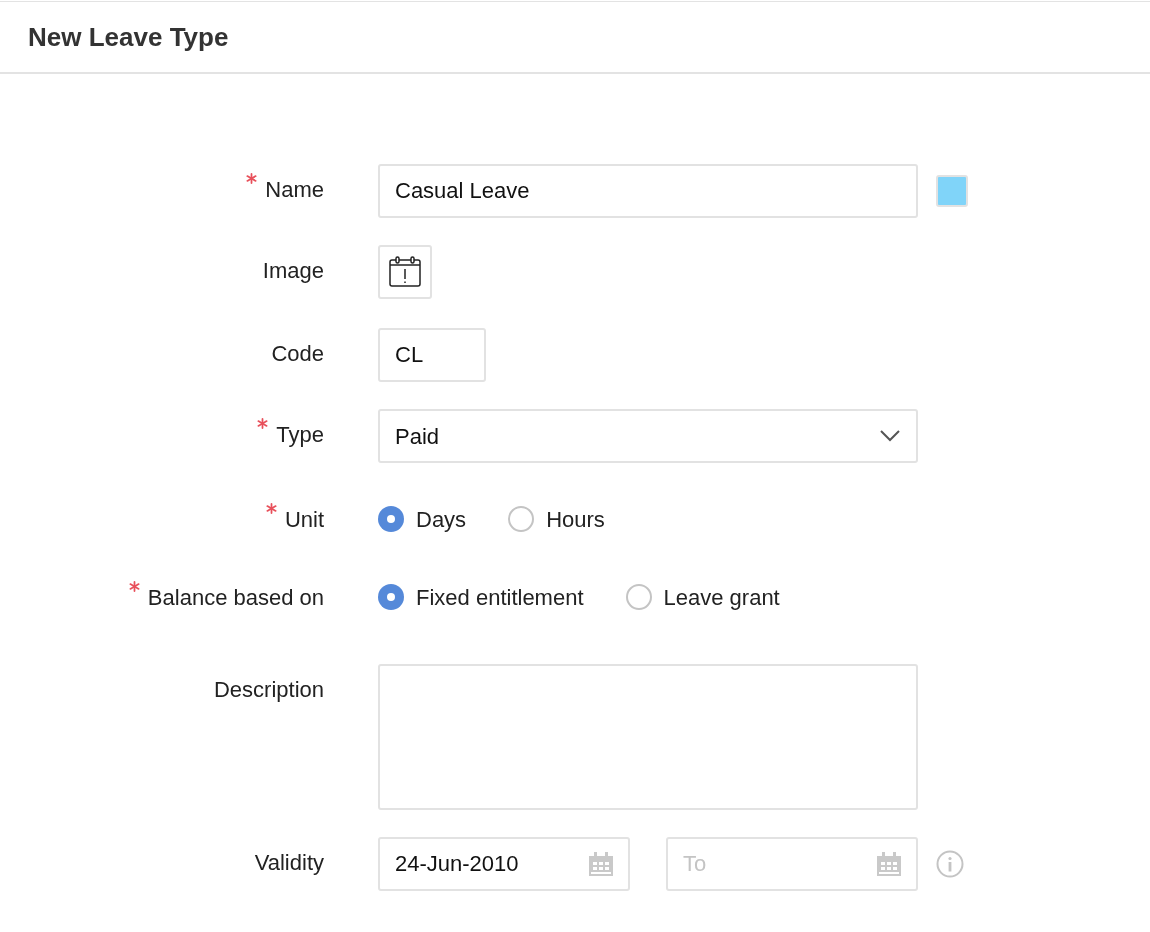  I want to click on date-field: To, so click(792, 864).